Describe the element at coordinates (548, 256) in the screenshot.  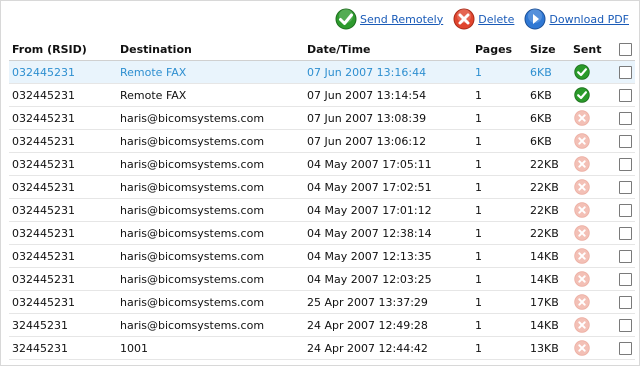
I see `size-cell: 14KB` at that location.